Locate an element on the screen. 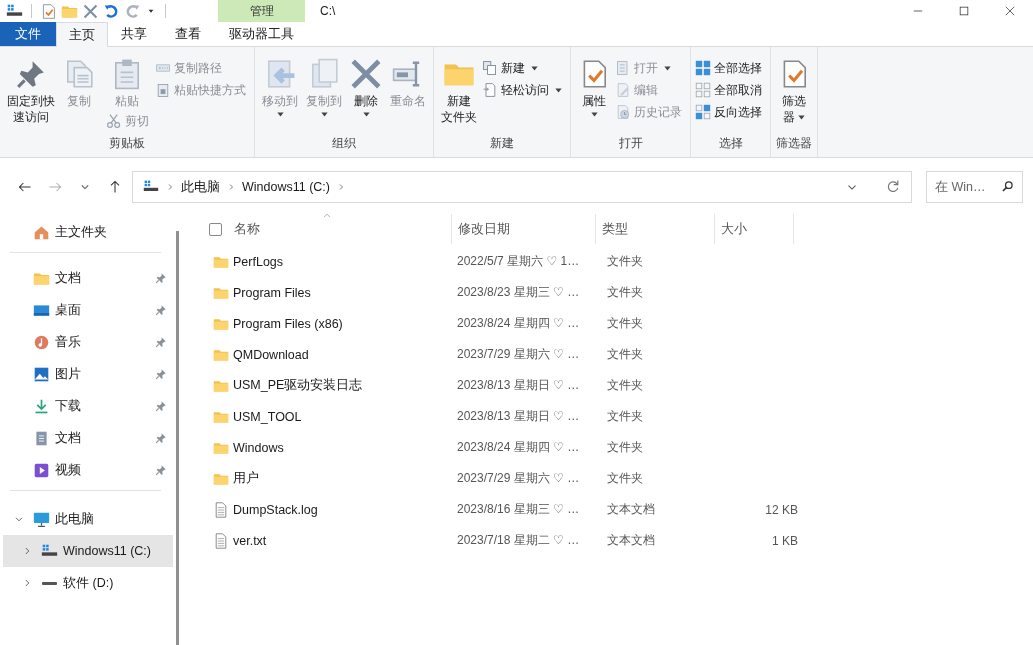 This screenshot has width=1033, height=645. ribbon-button: 新建 文件夹 is located at coordinates (459, 89).